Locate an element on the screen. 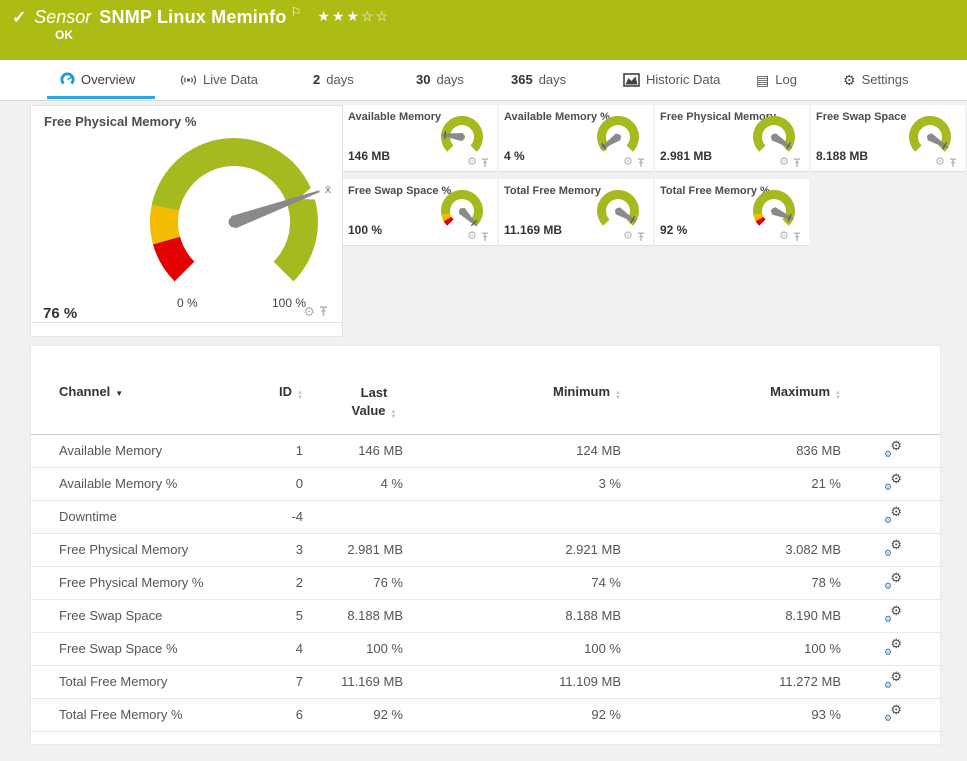 The height and width of the screenshot is (761, 967). tab-live-data: Live Data is located at coordinates (219, 79).